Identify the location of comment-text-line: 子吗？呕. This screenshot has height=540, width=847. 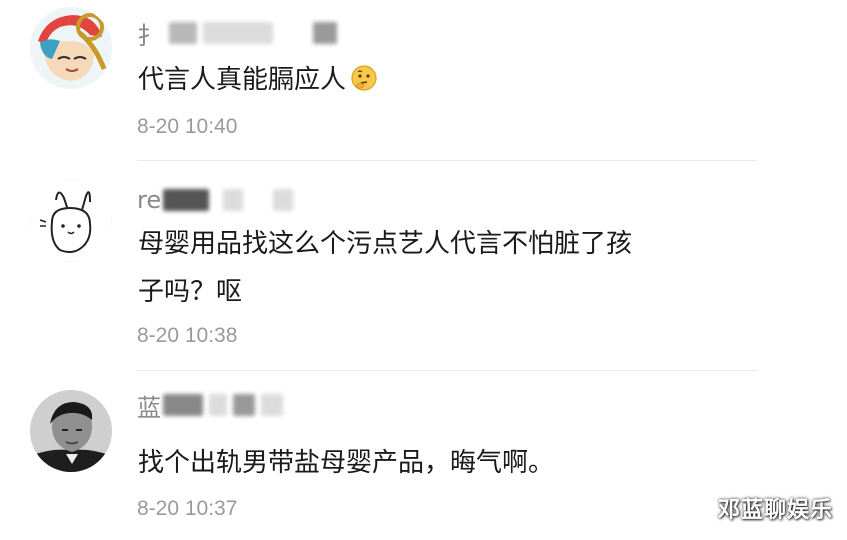
(190, 292).